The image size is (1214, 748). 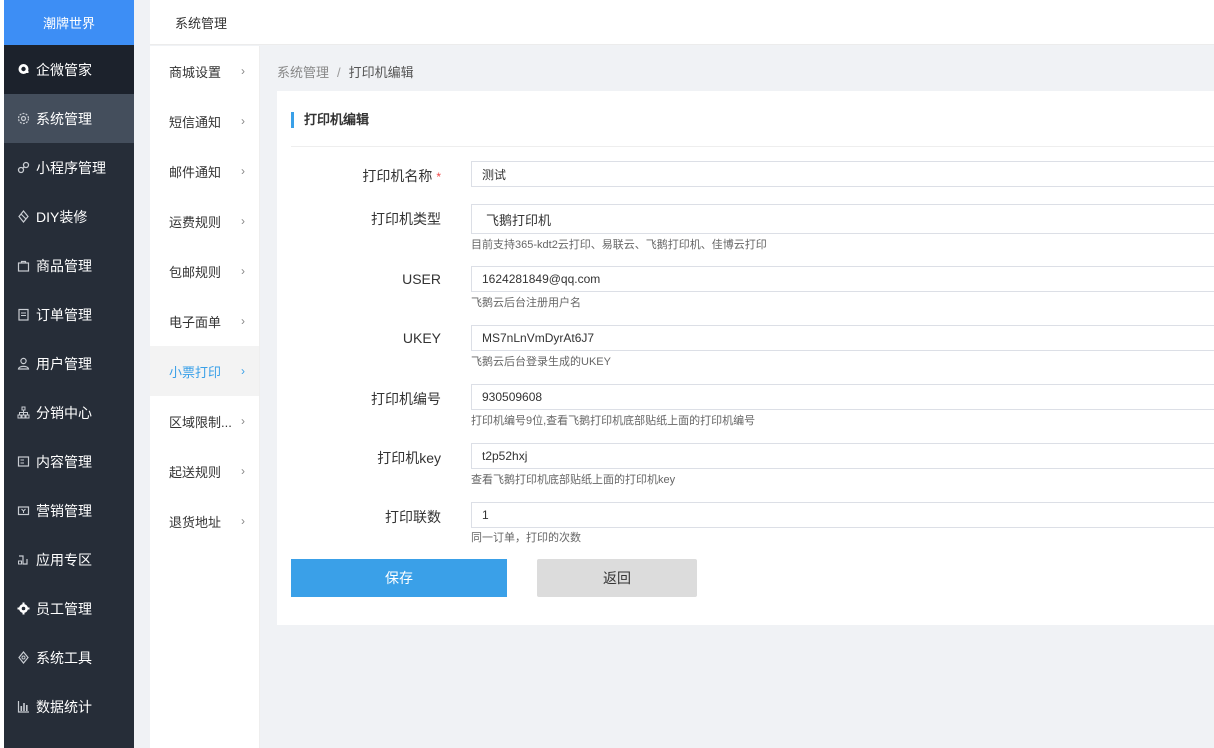 I want to click on sidebar-item-label: 商品管理, so click(x=64, y=265).